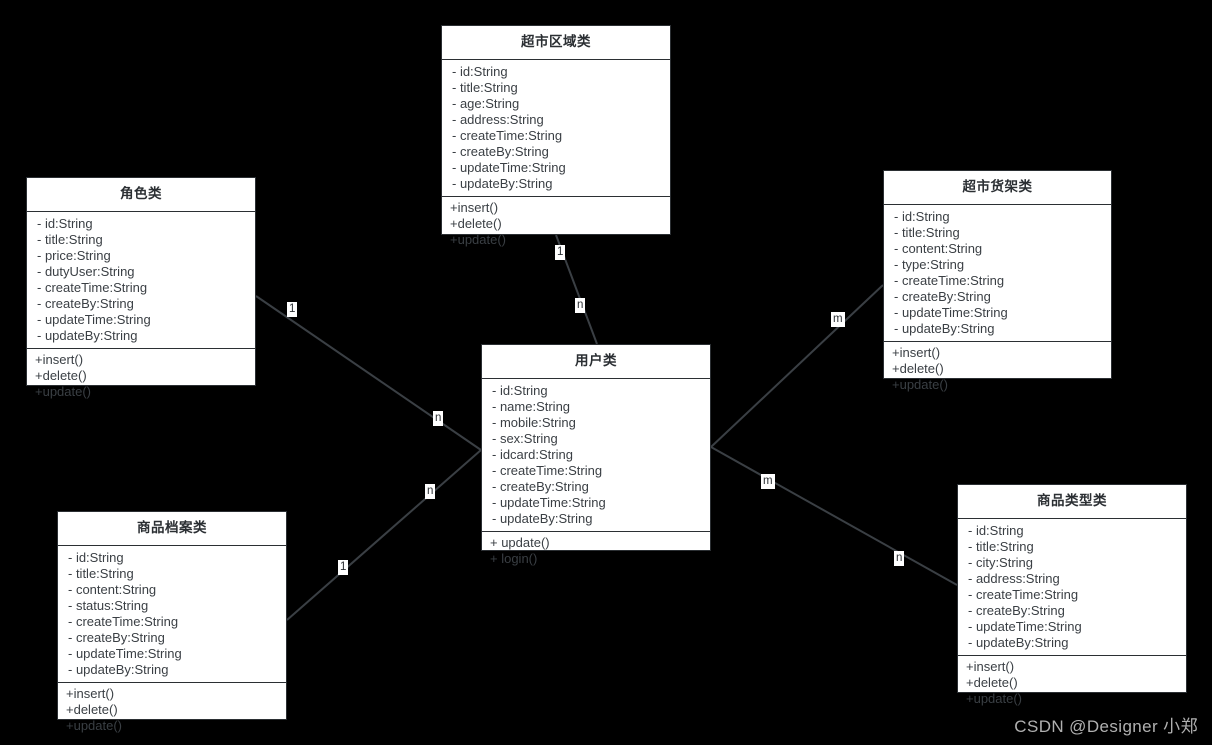  I want to click on class-attribute: - idcard:String, so click(532, 454).